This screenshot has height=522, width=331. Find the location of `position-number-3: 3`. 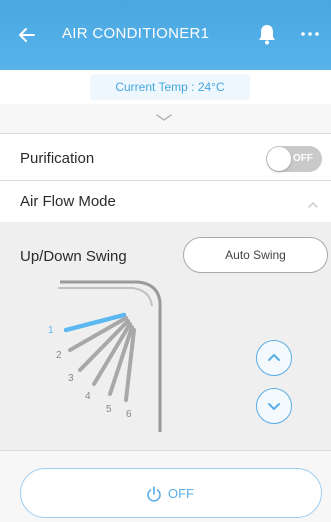

position-number-3: 3 is located at coordinates (71, 378).